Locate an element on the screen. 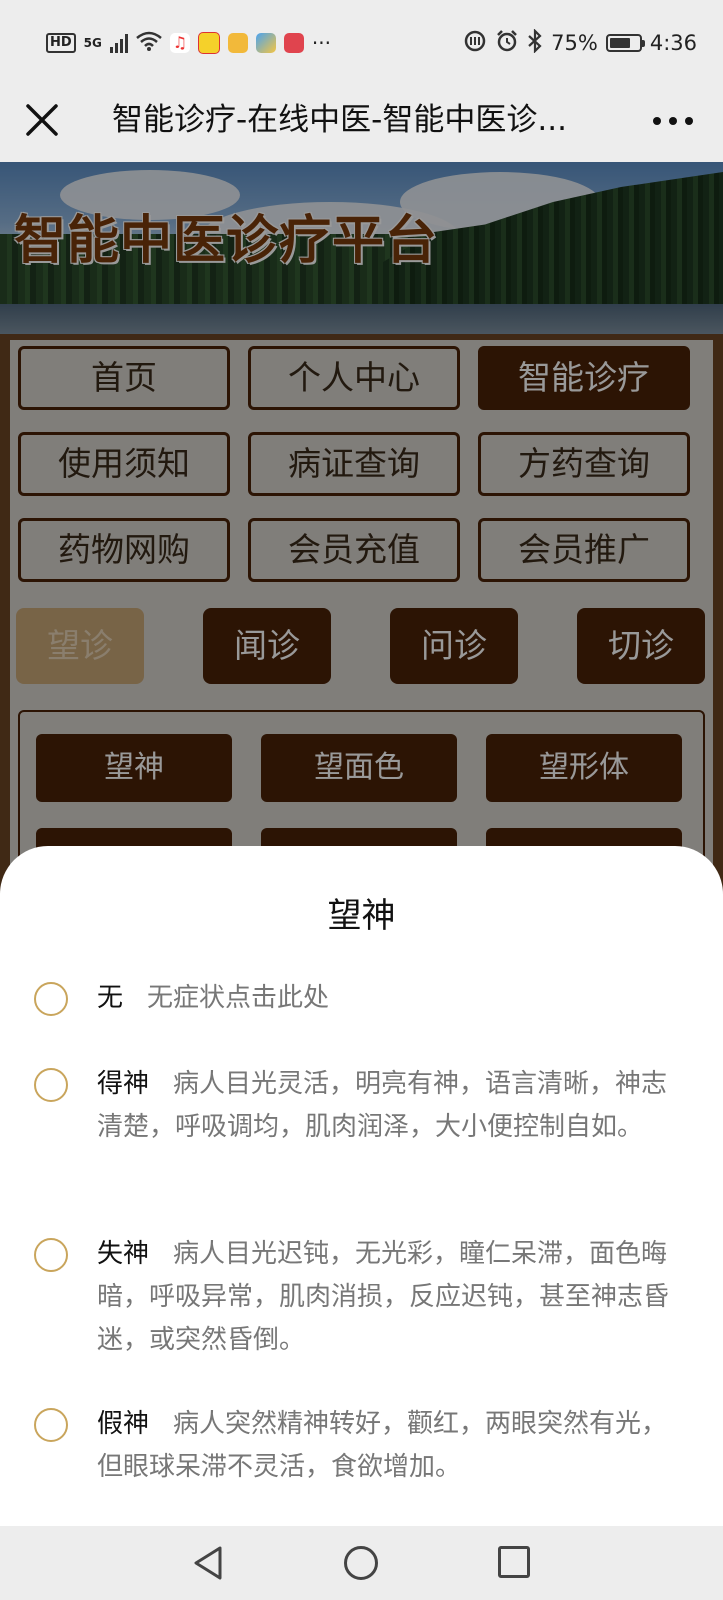 This screenshot has width=723, height=1600. status-left: HD 5G ♫ ··· is located at coordinates (188, 43).